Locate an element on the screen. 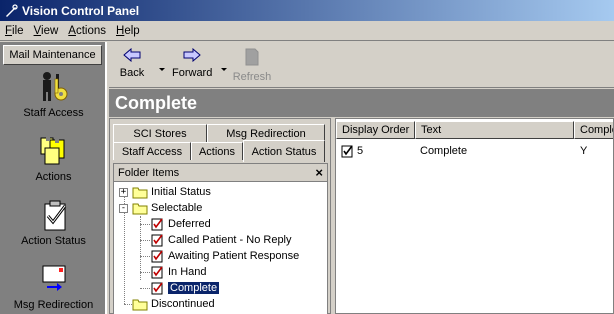  table-row: 5 is located at coordinates (351, 151).